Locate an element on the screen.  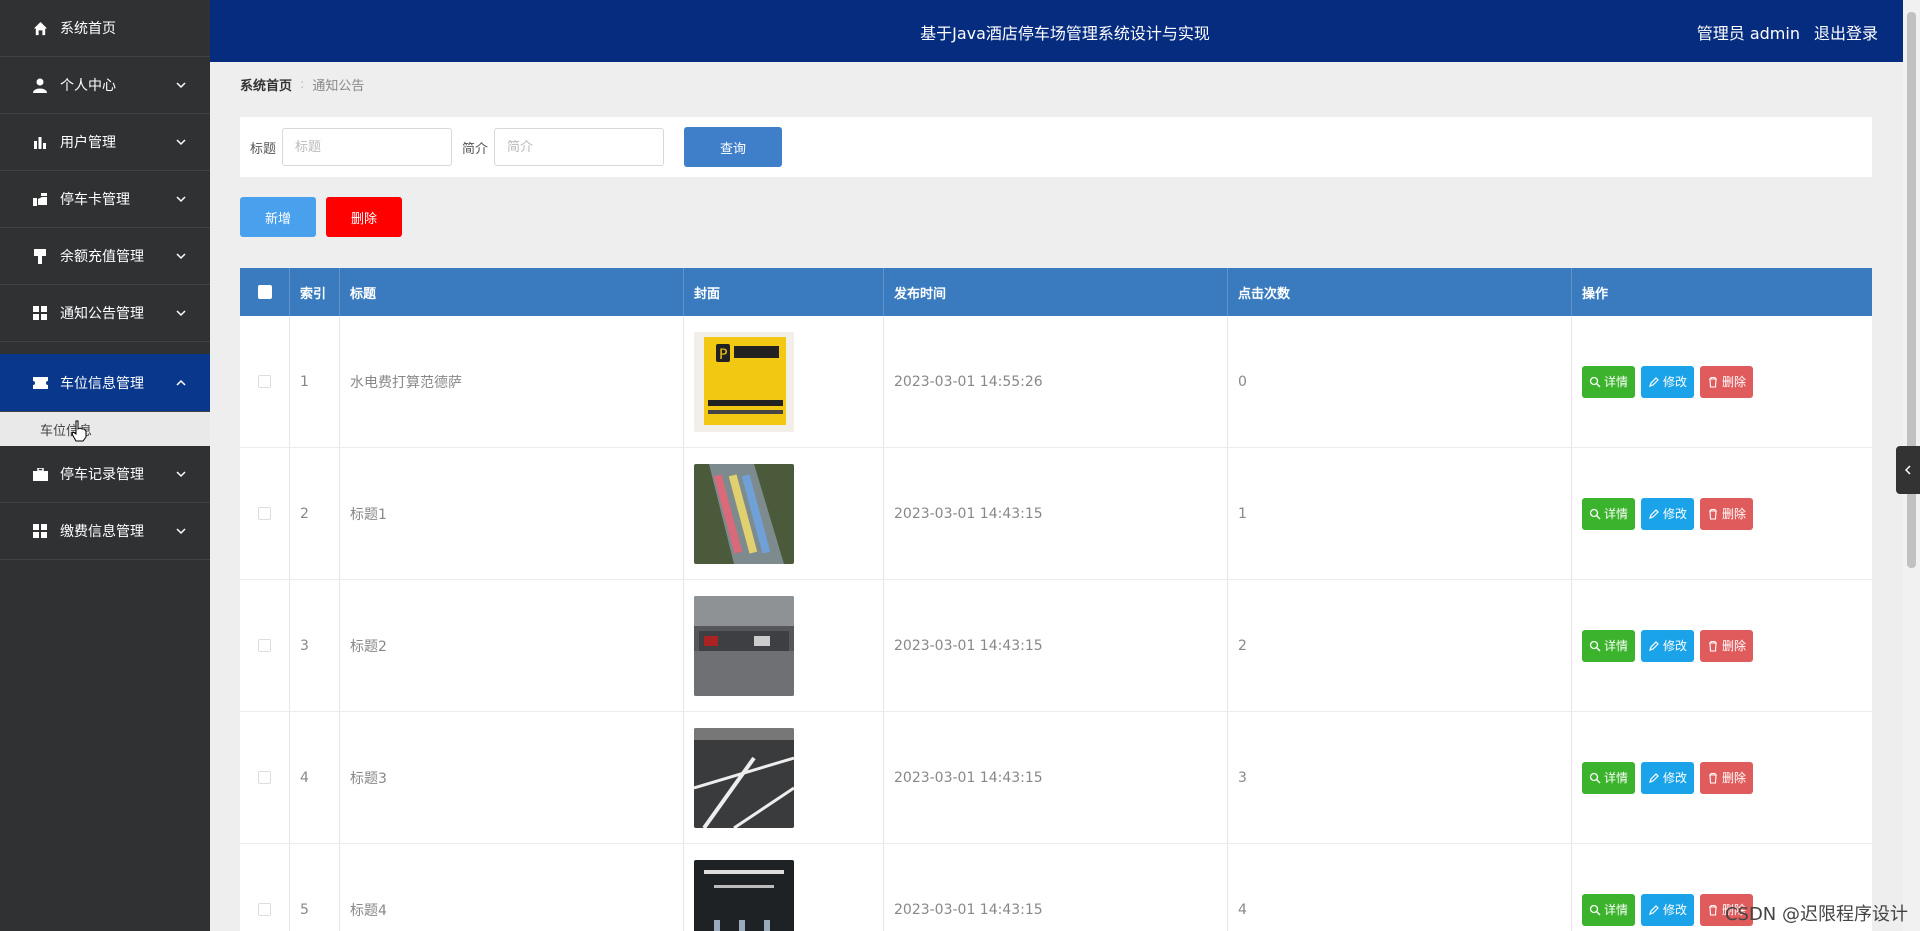
sidebar-item-recharge: 余额充值管理 is located at coordinates (105, 256).